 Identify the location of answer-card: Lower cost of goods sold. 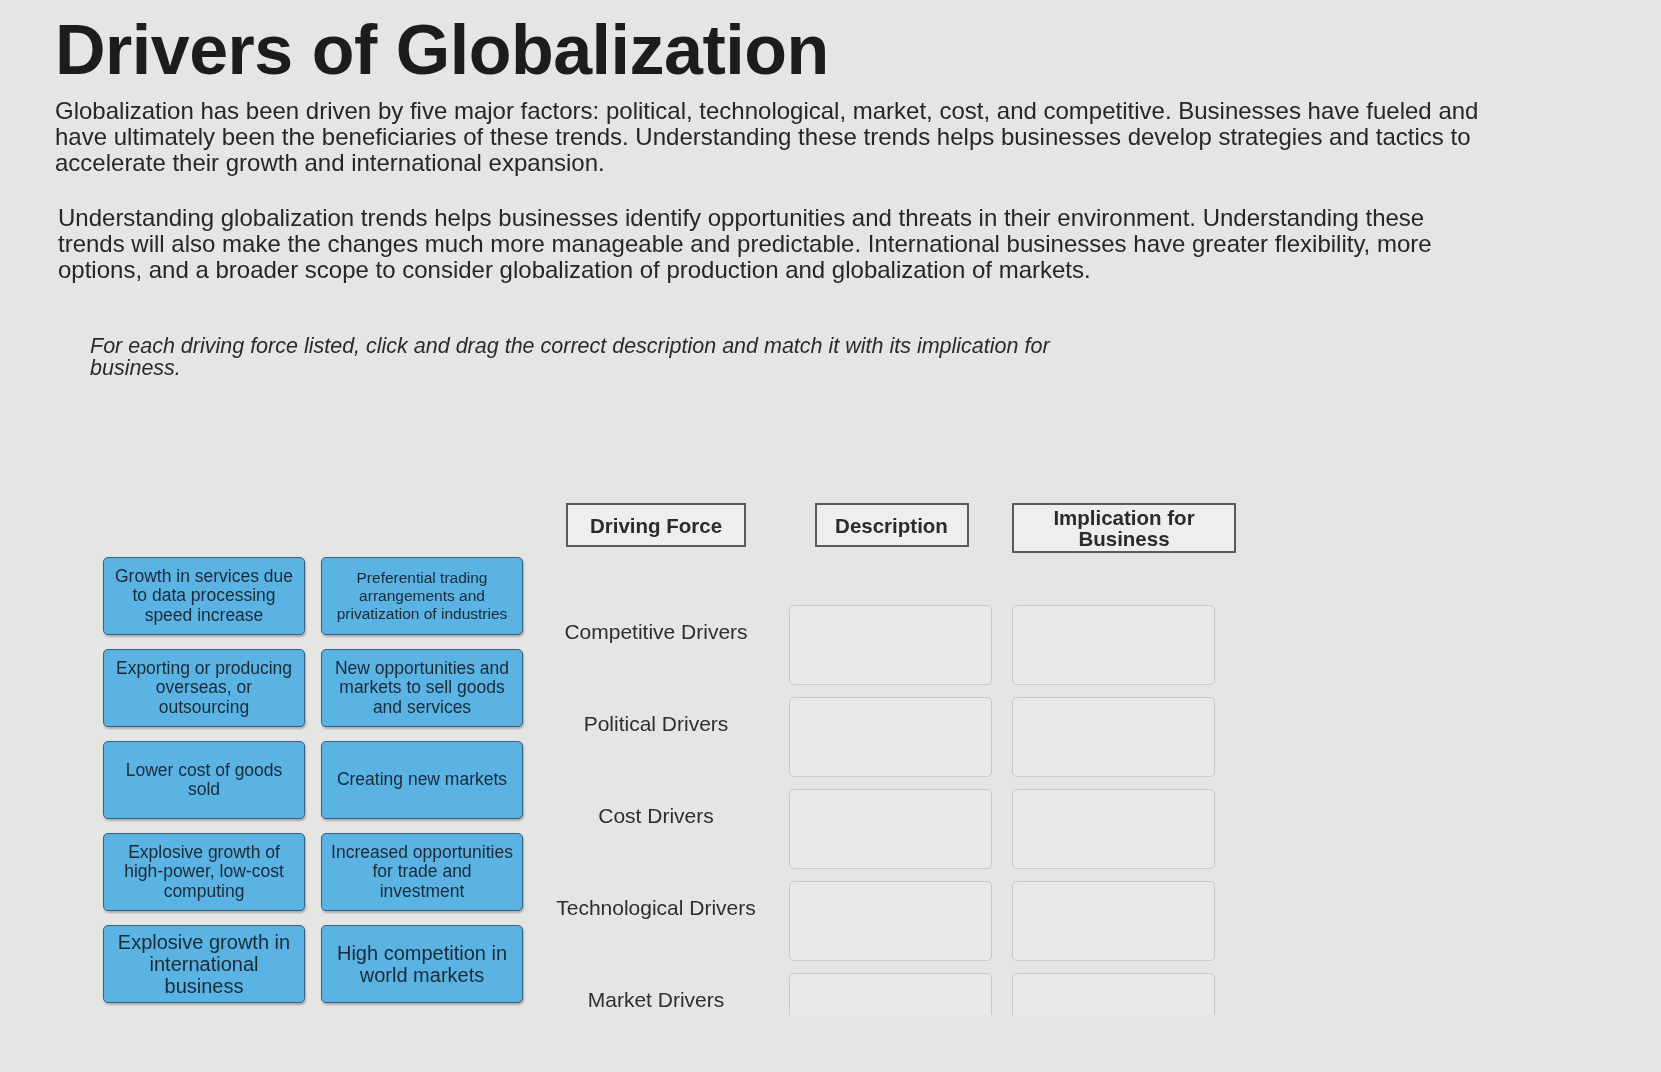
(204, 780).